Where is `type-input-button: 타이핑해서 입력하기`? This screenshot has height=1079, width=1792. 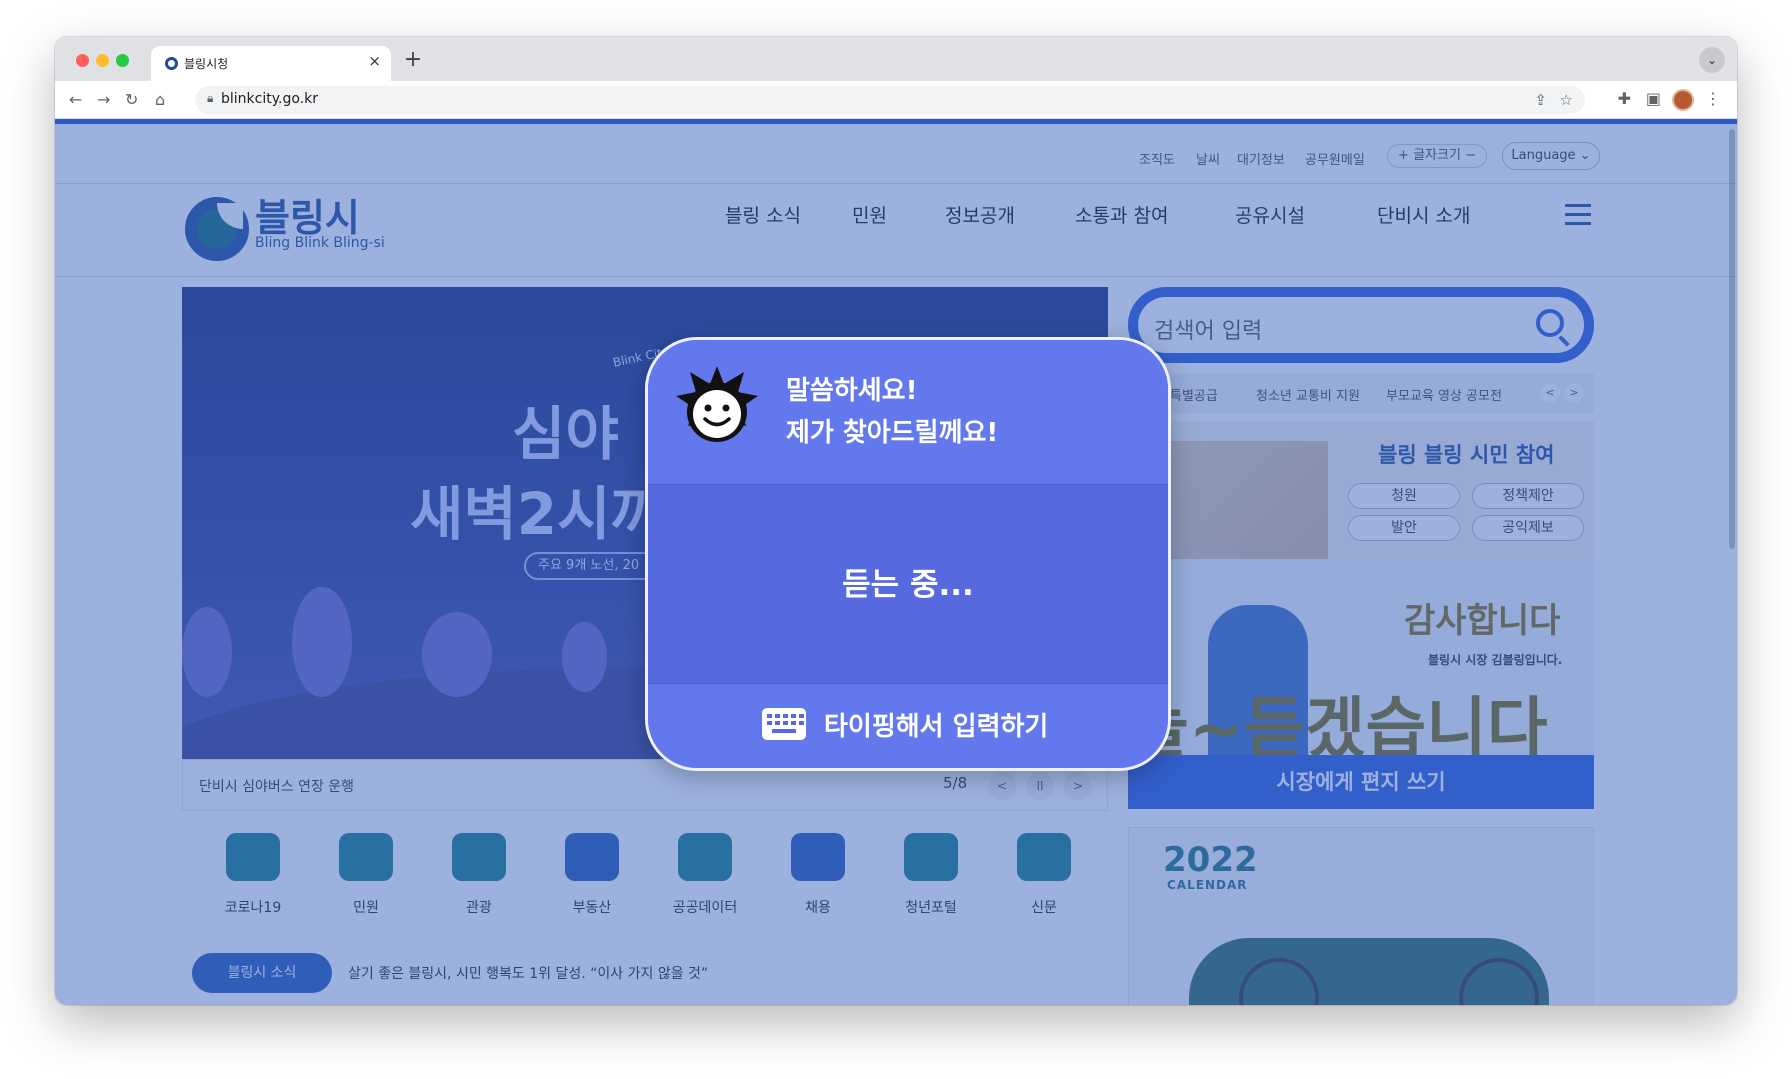
type-input-button: 타이핑해서 입력하기 is located at coordinates (908, 726).